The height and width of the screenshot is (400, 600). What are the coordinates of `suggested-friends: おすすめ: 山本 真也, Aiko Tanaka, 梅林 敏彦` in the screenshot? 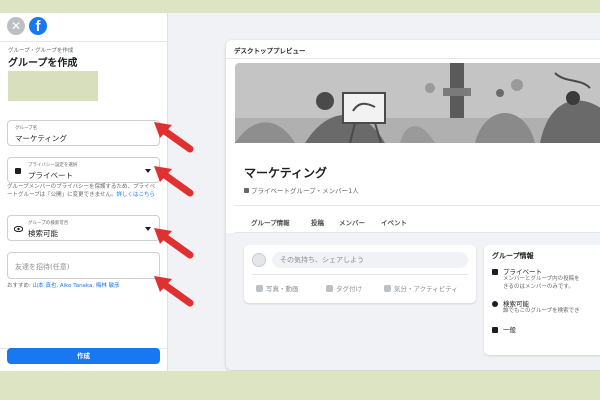 It's located at (63, 285).